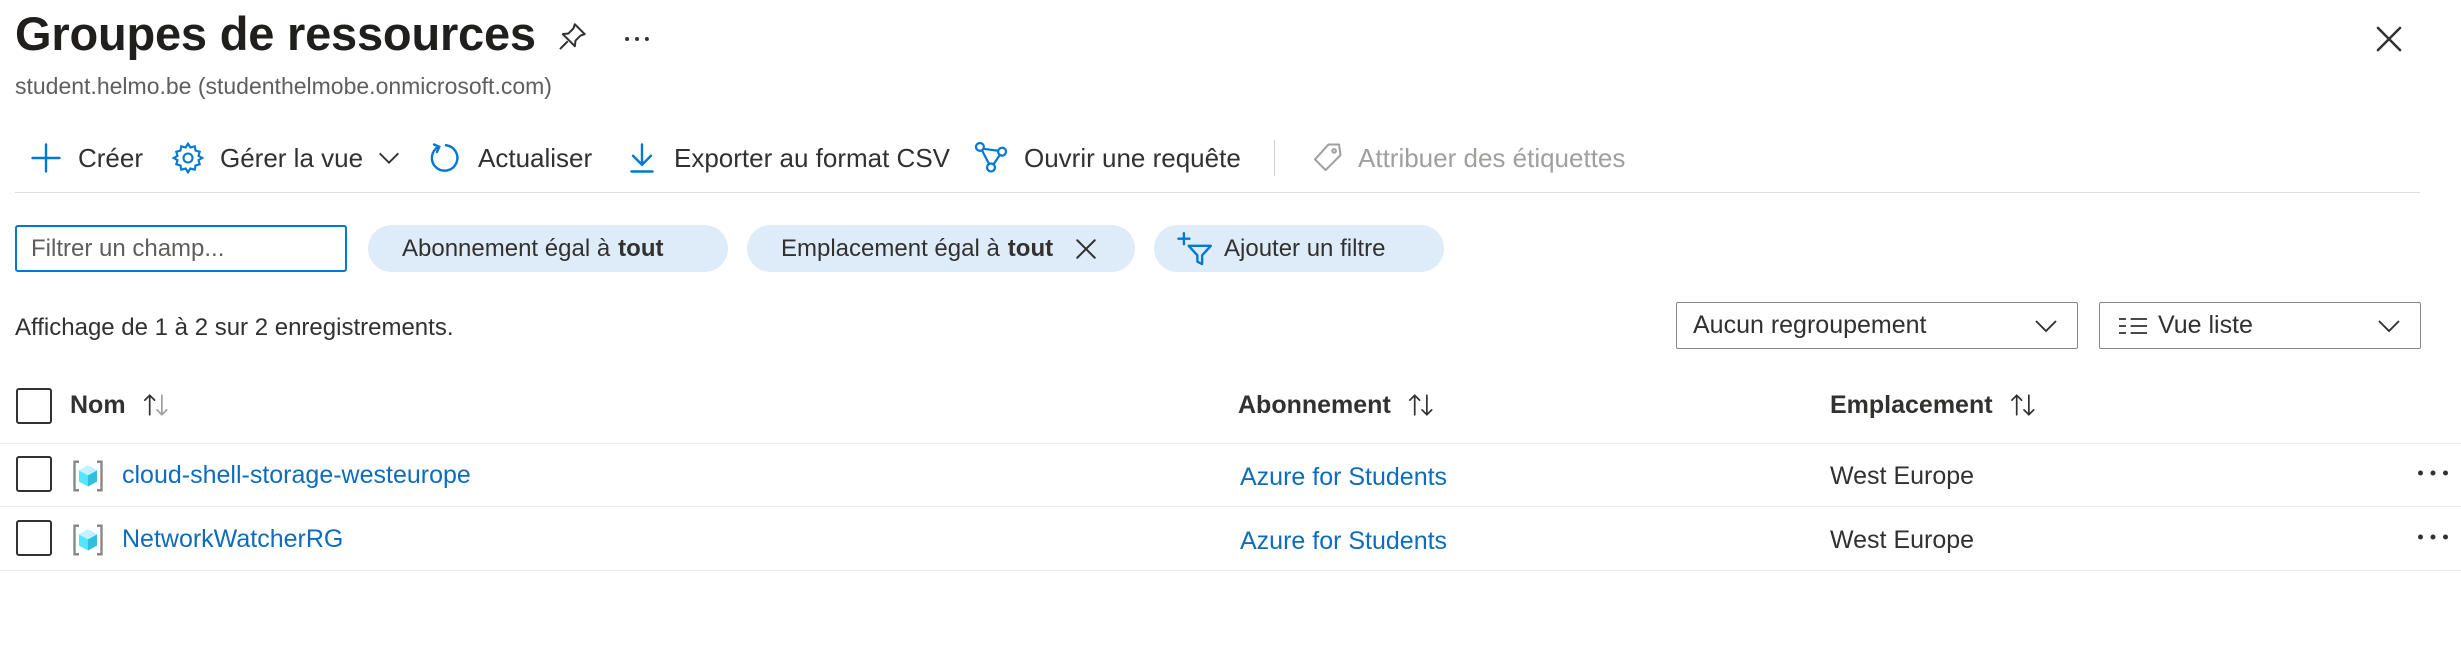  Describe the element at coordinates (98, 404) in the screenshot. I see `column-name-label: Nom` at that location.